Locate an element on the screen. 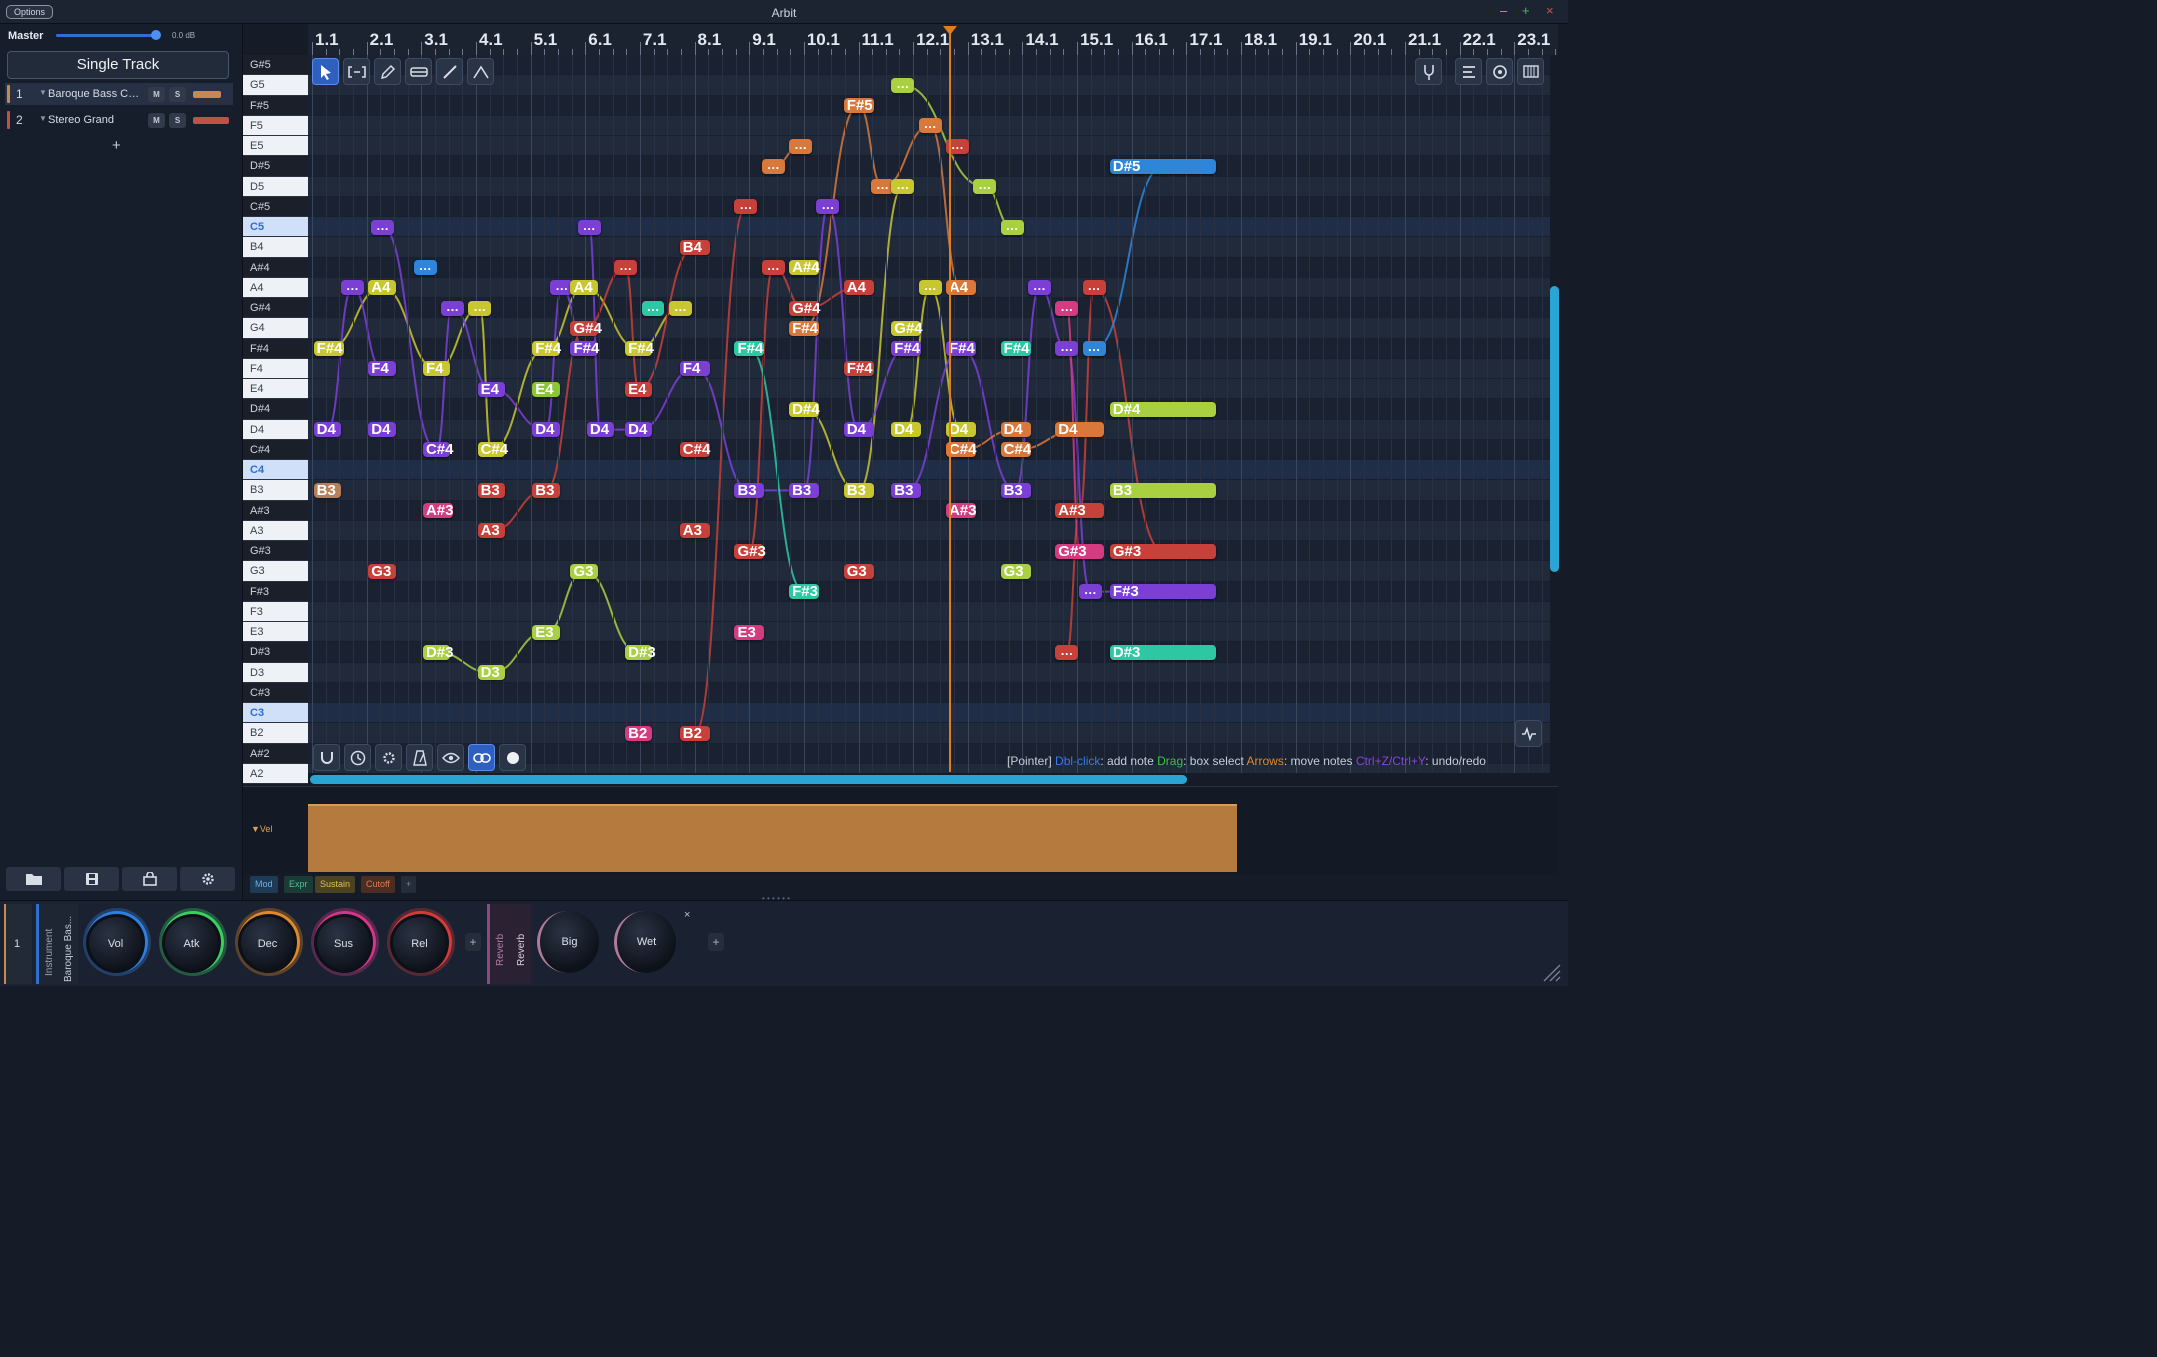 The width and height of the screenshot is (2157, 1357). tempo-button is located at coordinates (357, 757).